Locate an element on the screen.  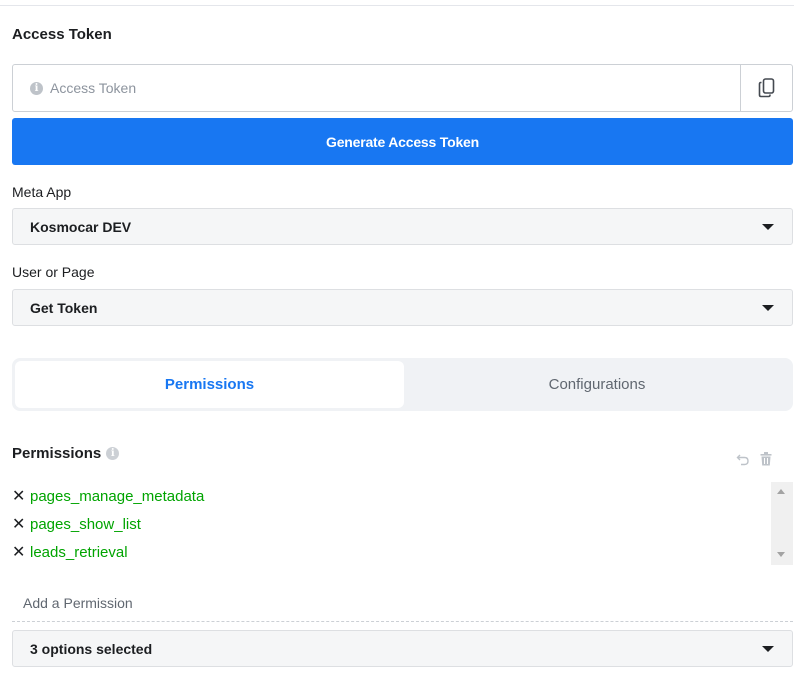
permissions-title: Permissions is located at coordinates (57, 453).